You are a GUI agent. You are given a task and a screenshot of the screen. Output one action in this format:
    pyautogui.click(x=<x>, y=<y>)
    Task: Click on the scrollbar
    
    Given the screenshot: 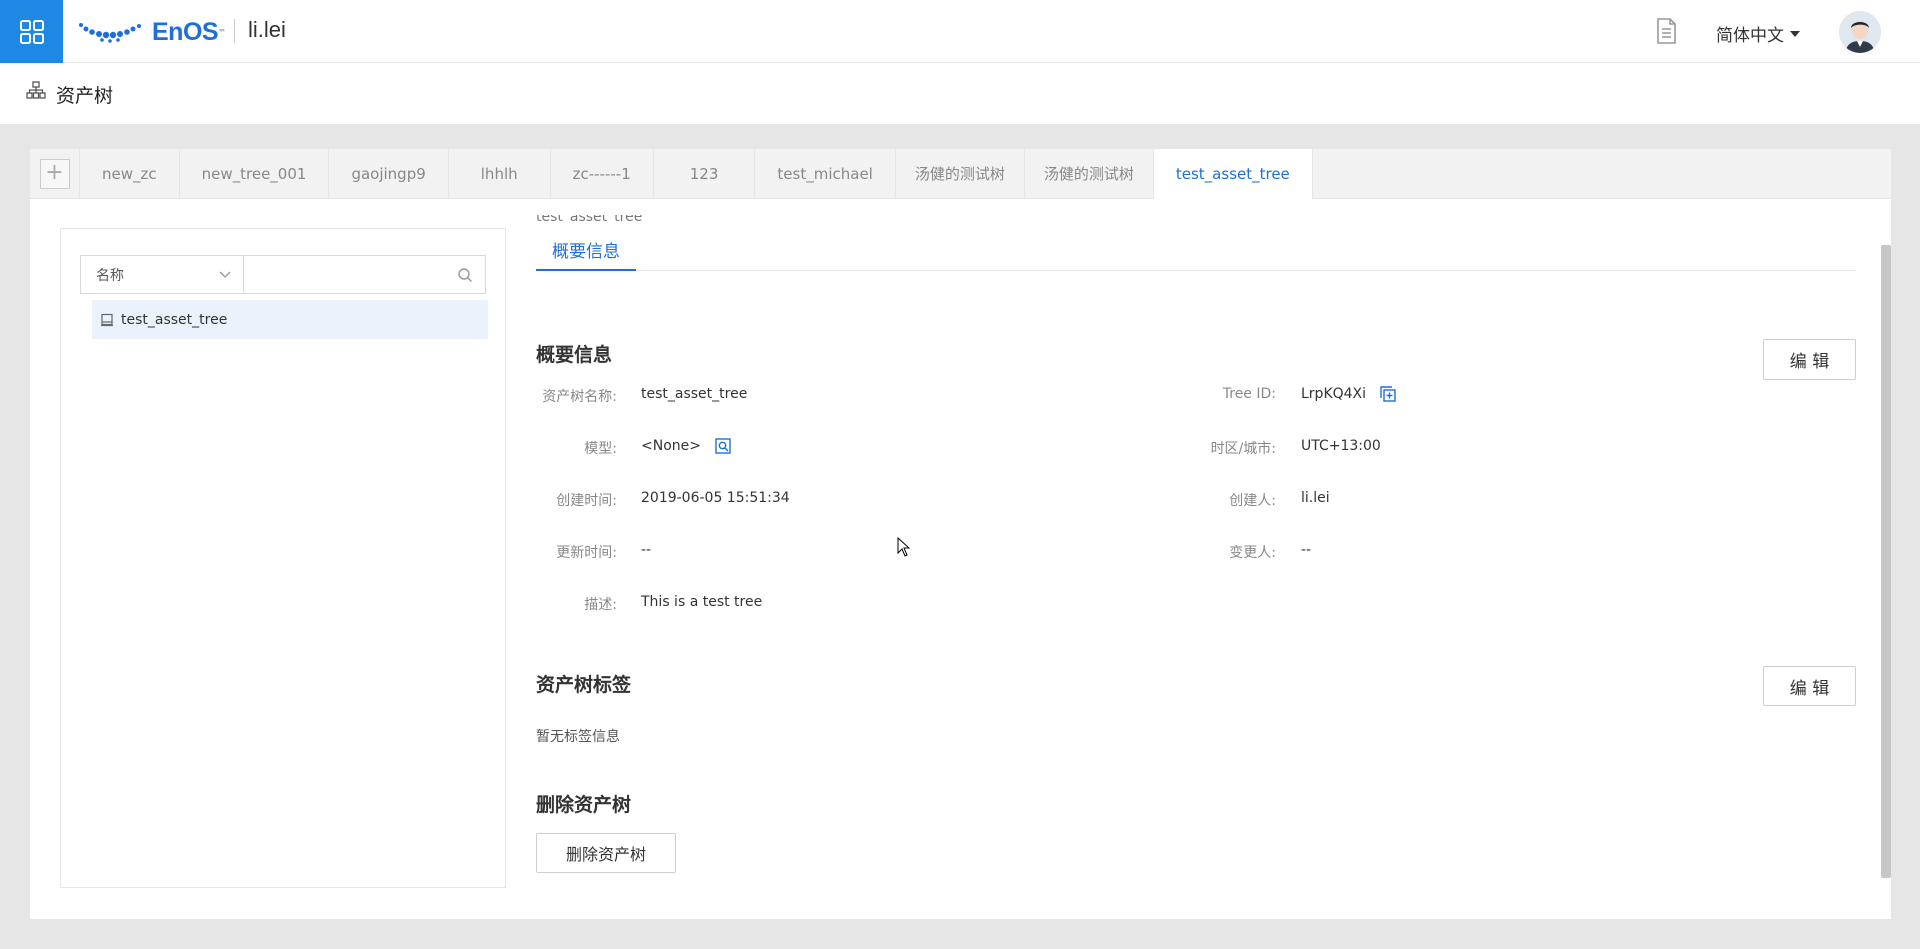 What is the action you would take?
    pyautogui.click(x=1886, y=561)
    